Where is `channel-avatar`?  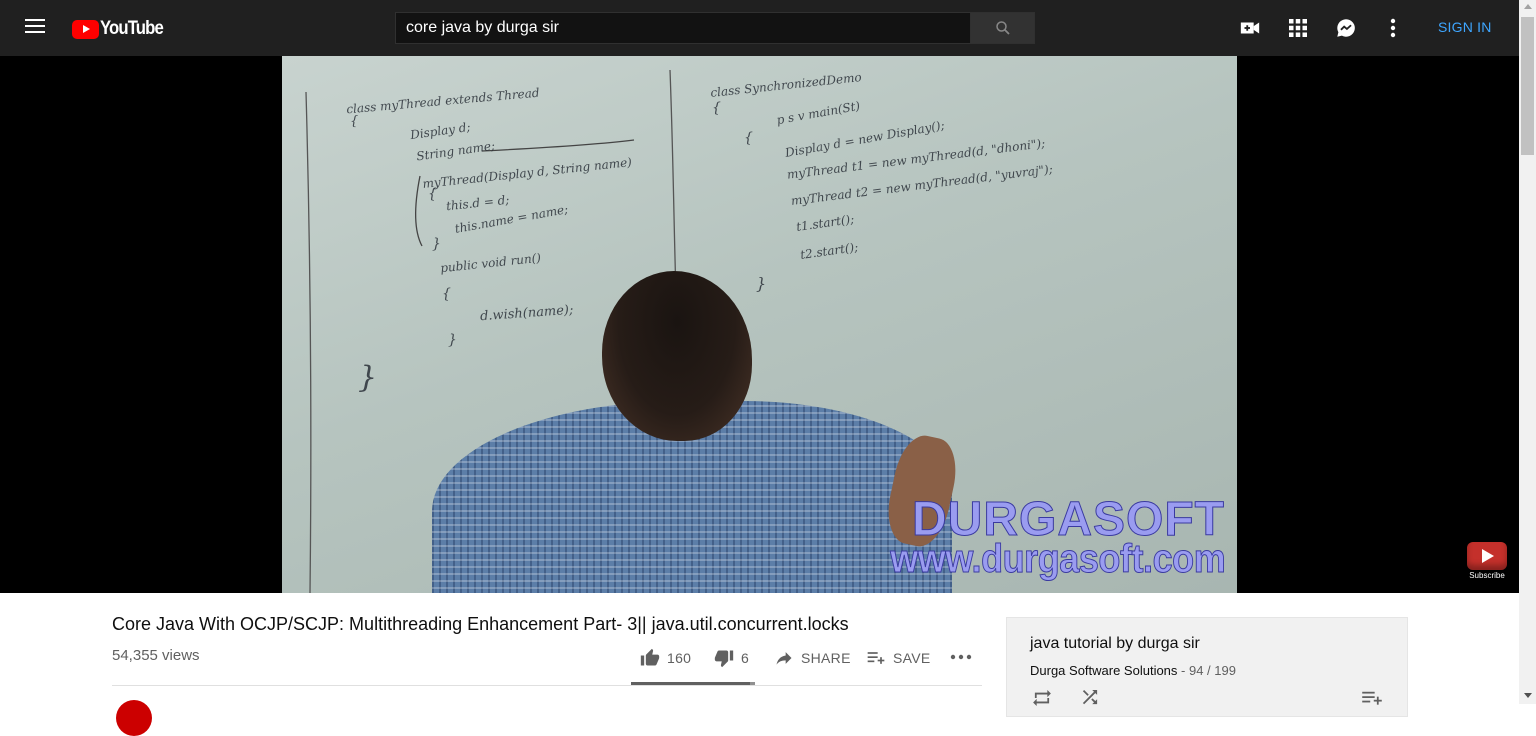 channel-avatar is located at coordinates (134, 718).